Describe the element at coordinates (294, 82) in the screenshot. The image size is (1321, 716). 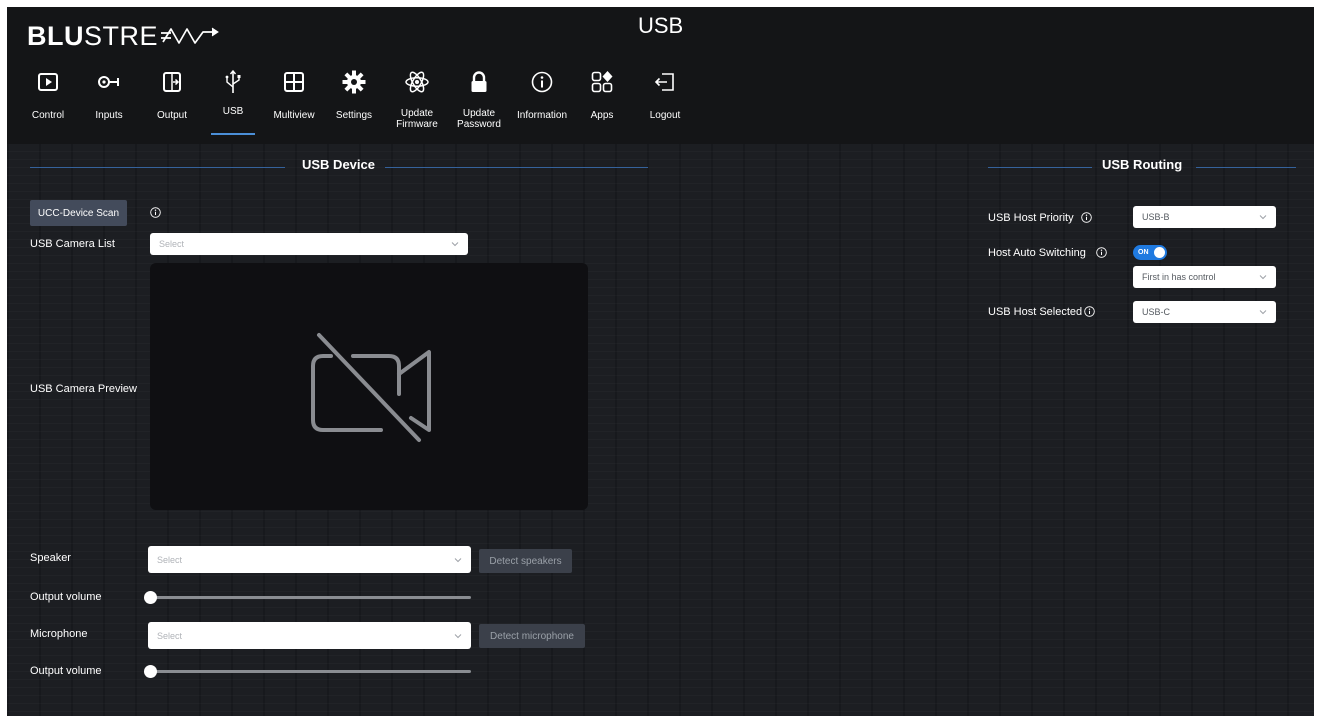
I see `grid-icon` at that location.